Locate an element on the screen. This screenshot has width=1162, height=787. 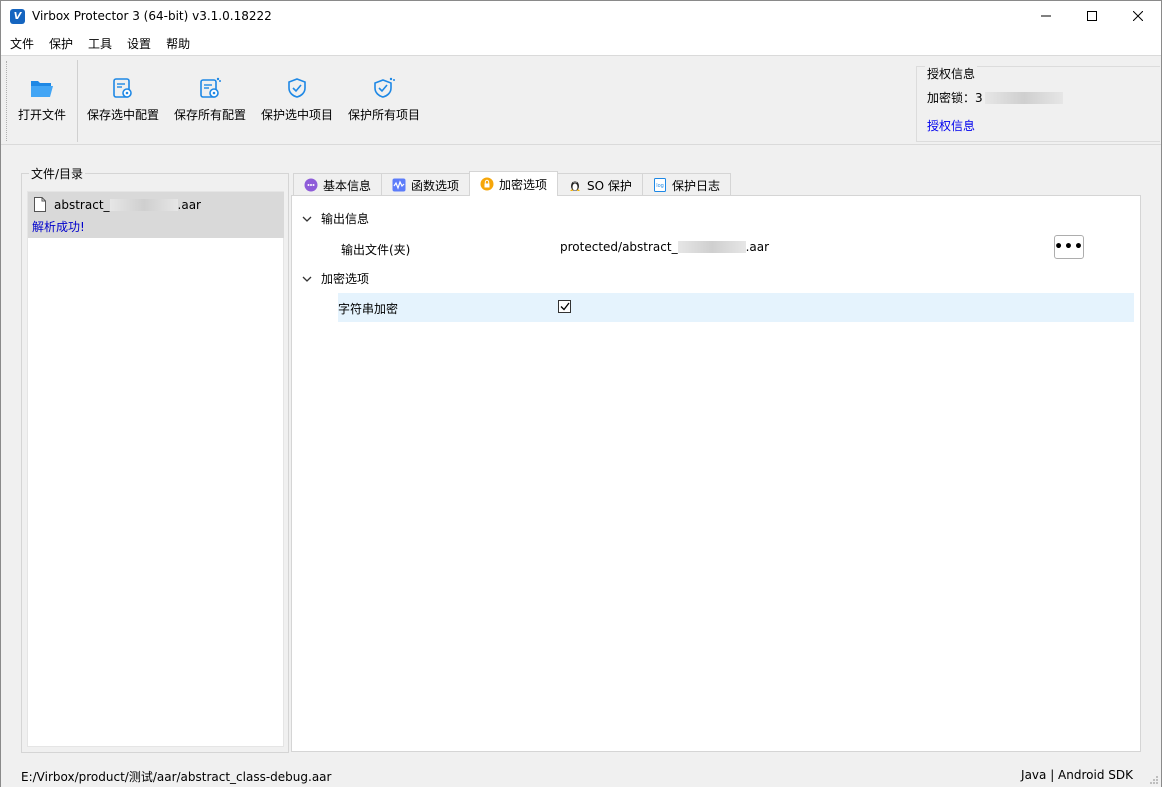
string-encrypt-label: 字符串加密 is located at coordinates (368, 309).